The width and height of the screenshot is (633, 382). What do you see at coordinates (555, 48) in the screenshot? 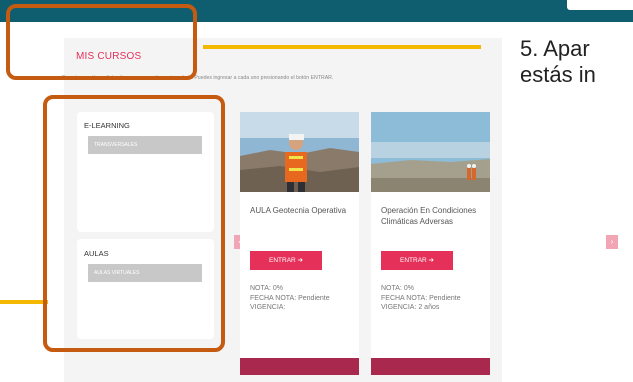
I see `instruction-text-line1: 5. Apar` at bounding box center [555, 48].